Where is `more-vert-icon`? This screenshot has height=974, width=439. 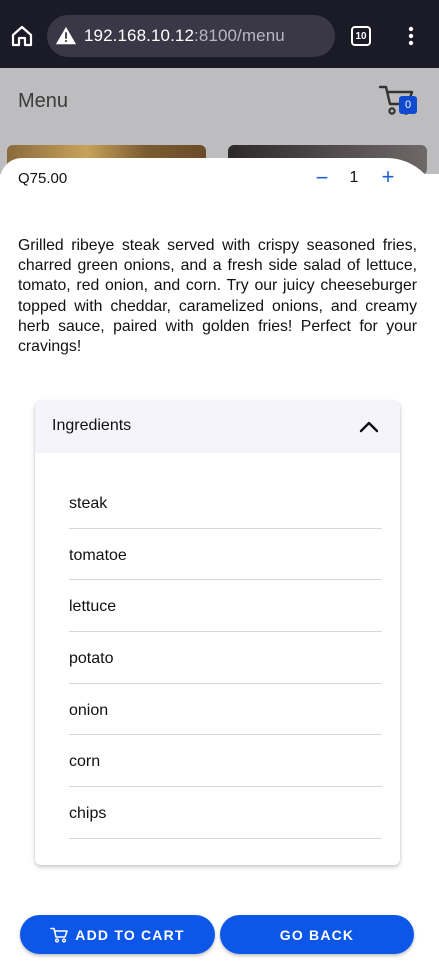 more-vert-icon is located at coordinates (411, 36).